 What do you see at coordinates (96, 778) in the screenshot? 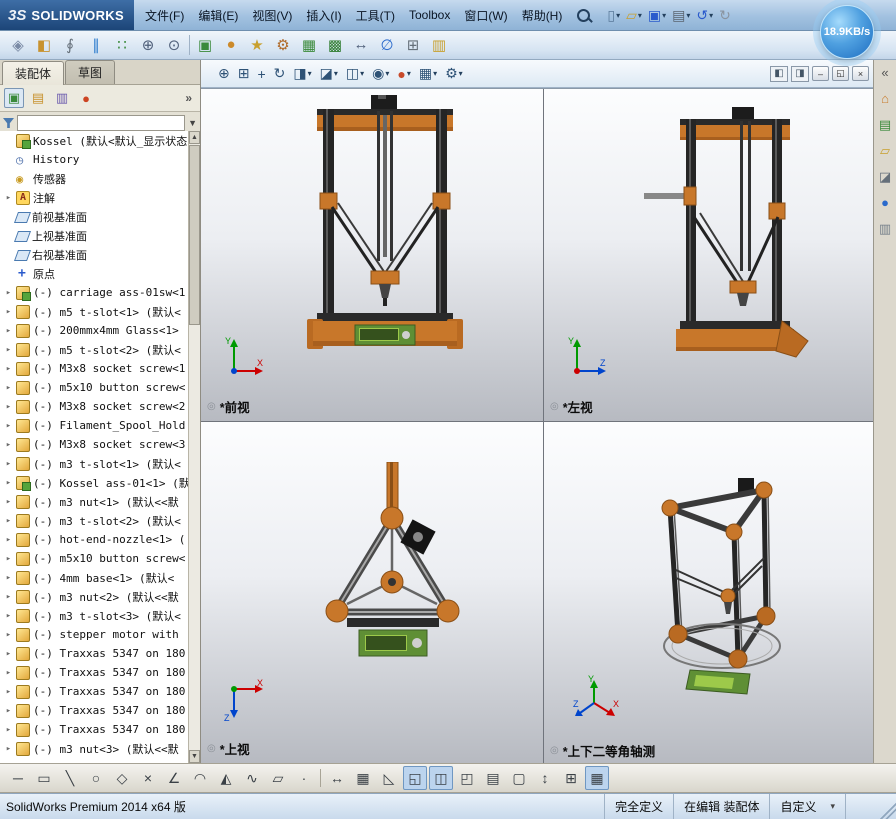
I see `circle-icon: ○` at bounding box center [96, 778].